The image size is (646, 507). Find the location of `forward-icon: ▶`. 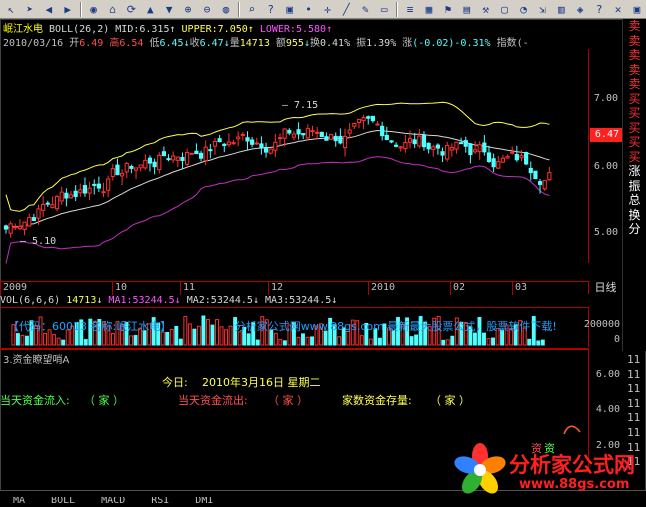

forward-icon: ▶ is located at coordinates (68, 9).